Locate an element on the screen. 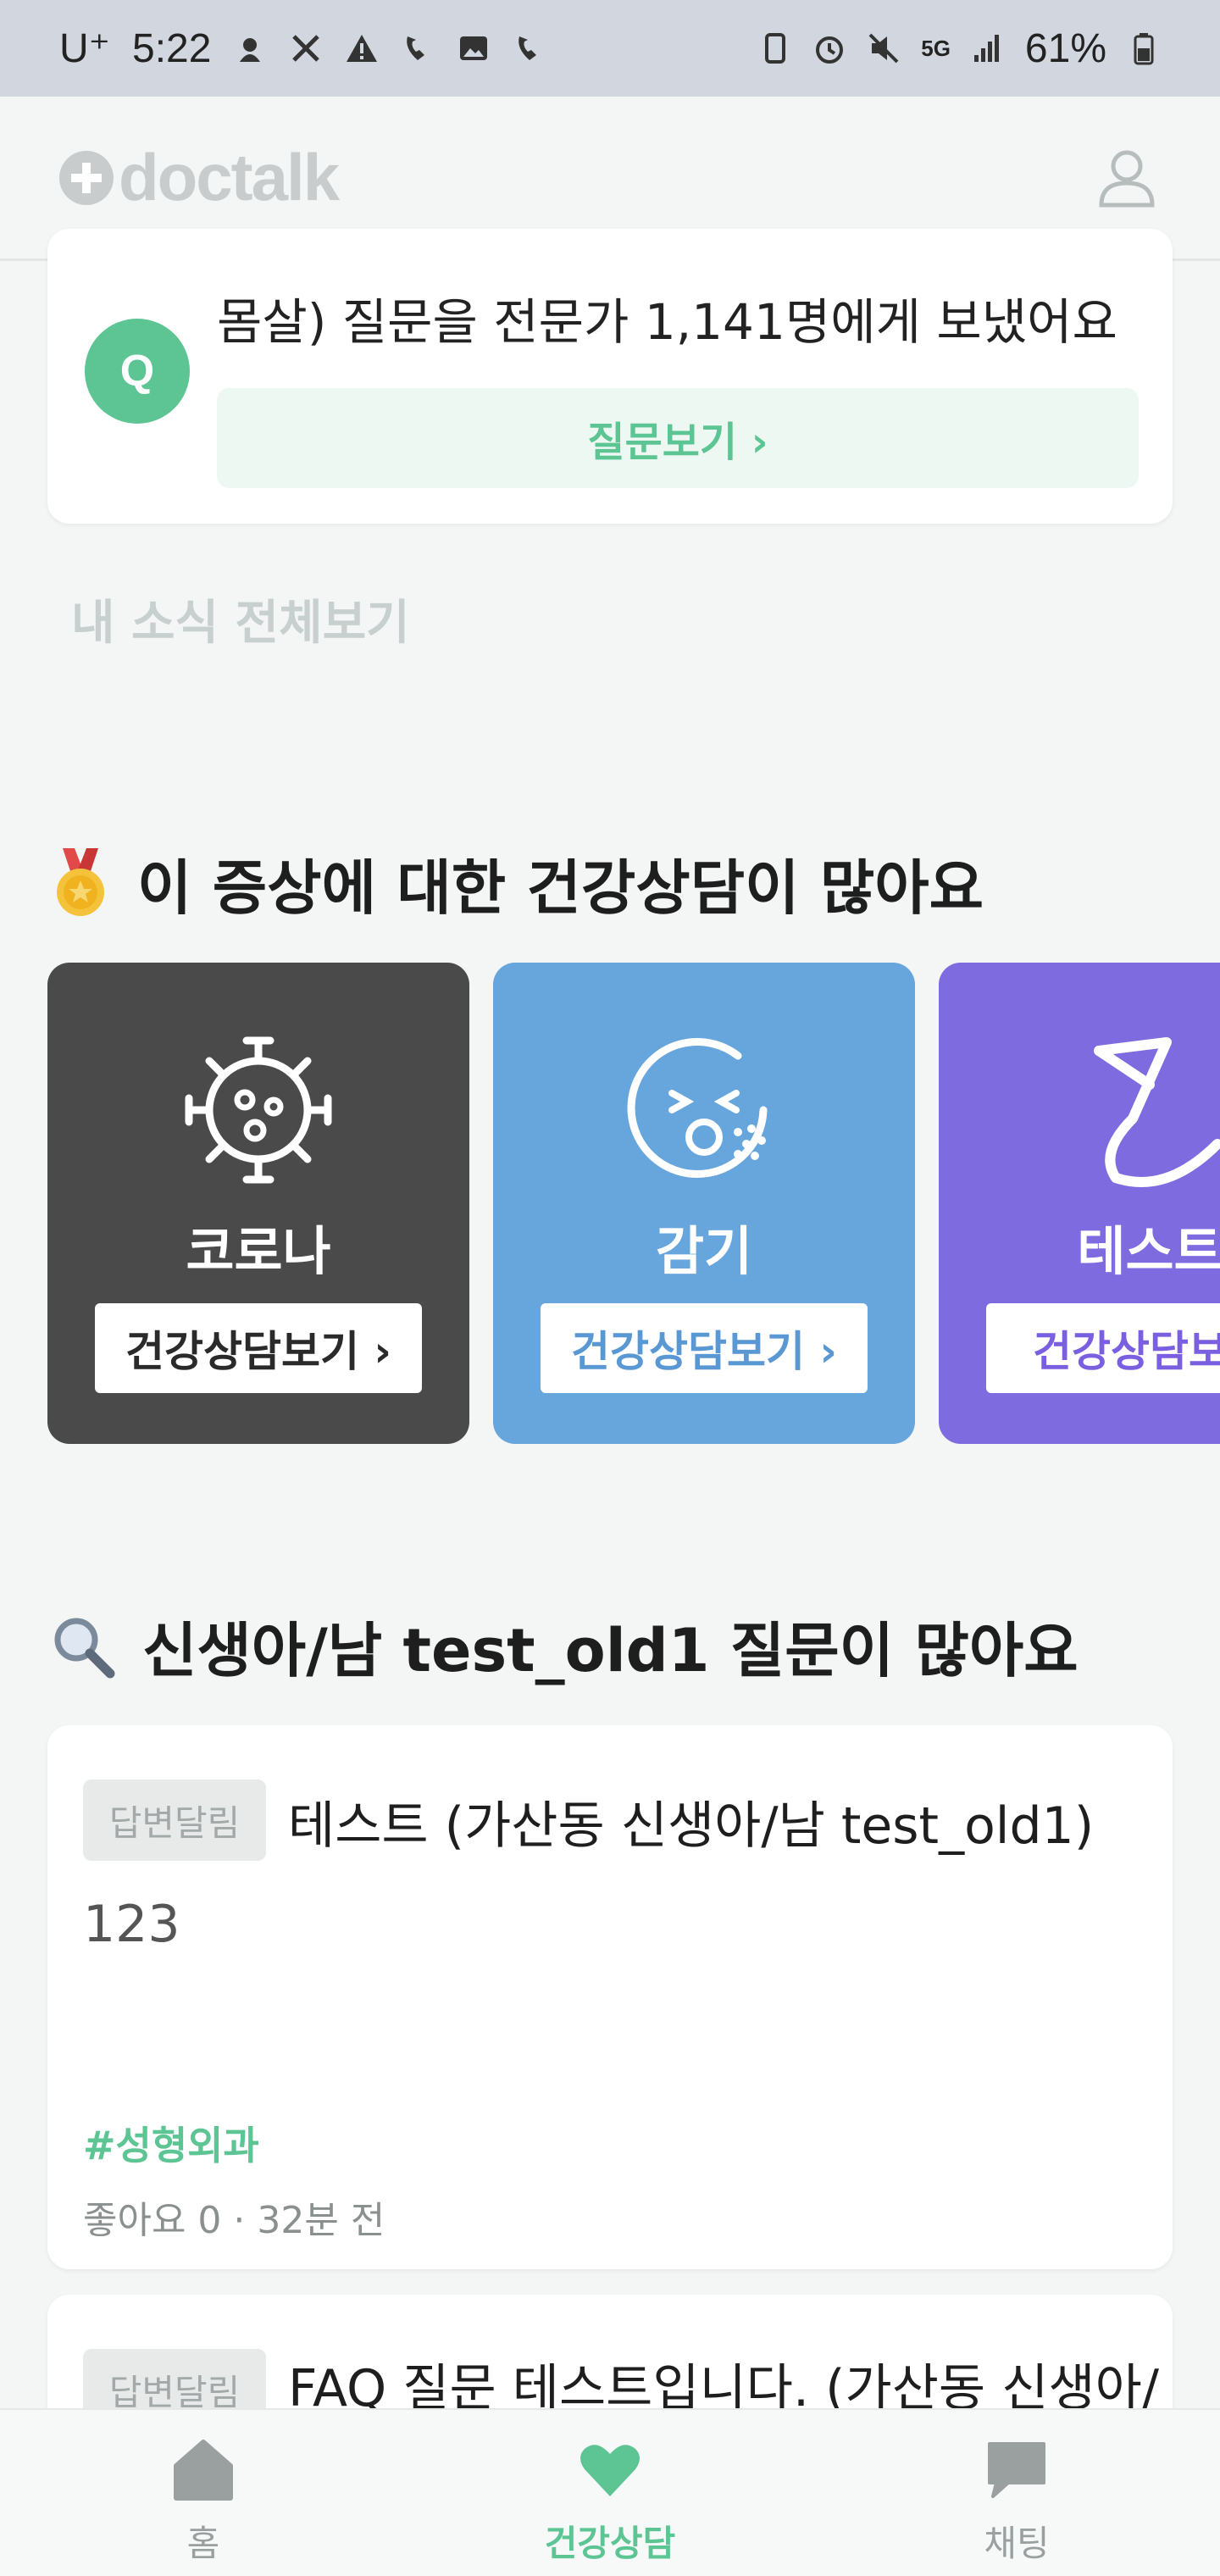 The image size is (1220, 2576). nav-item-chat: 채팅 is located at coordinates (1017, 2493).